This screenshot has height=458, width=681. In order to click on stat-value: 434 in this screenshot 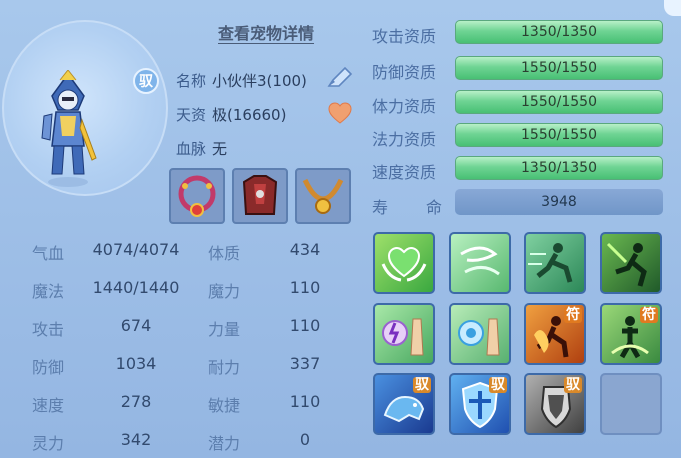, I will do `click(305, 249)`.